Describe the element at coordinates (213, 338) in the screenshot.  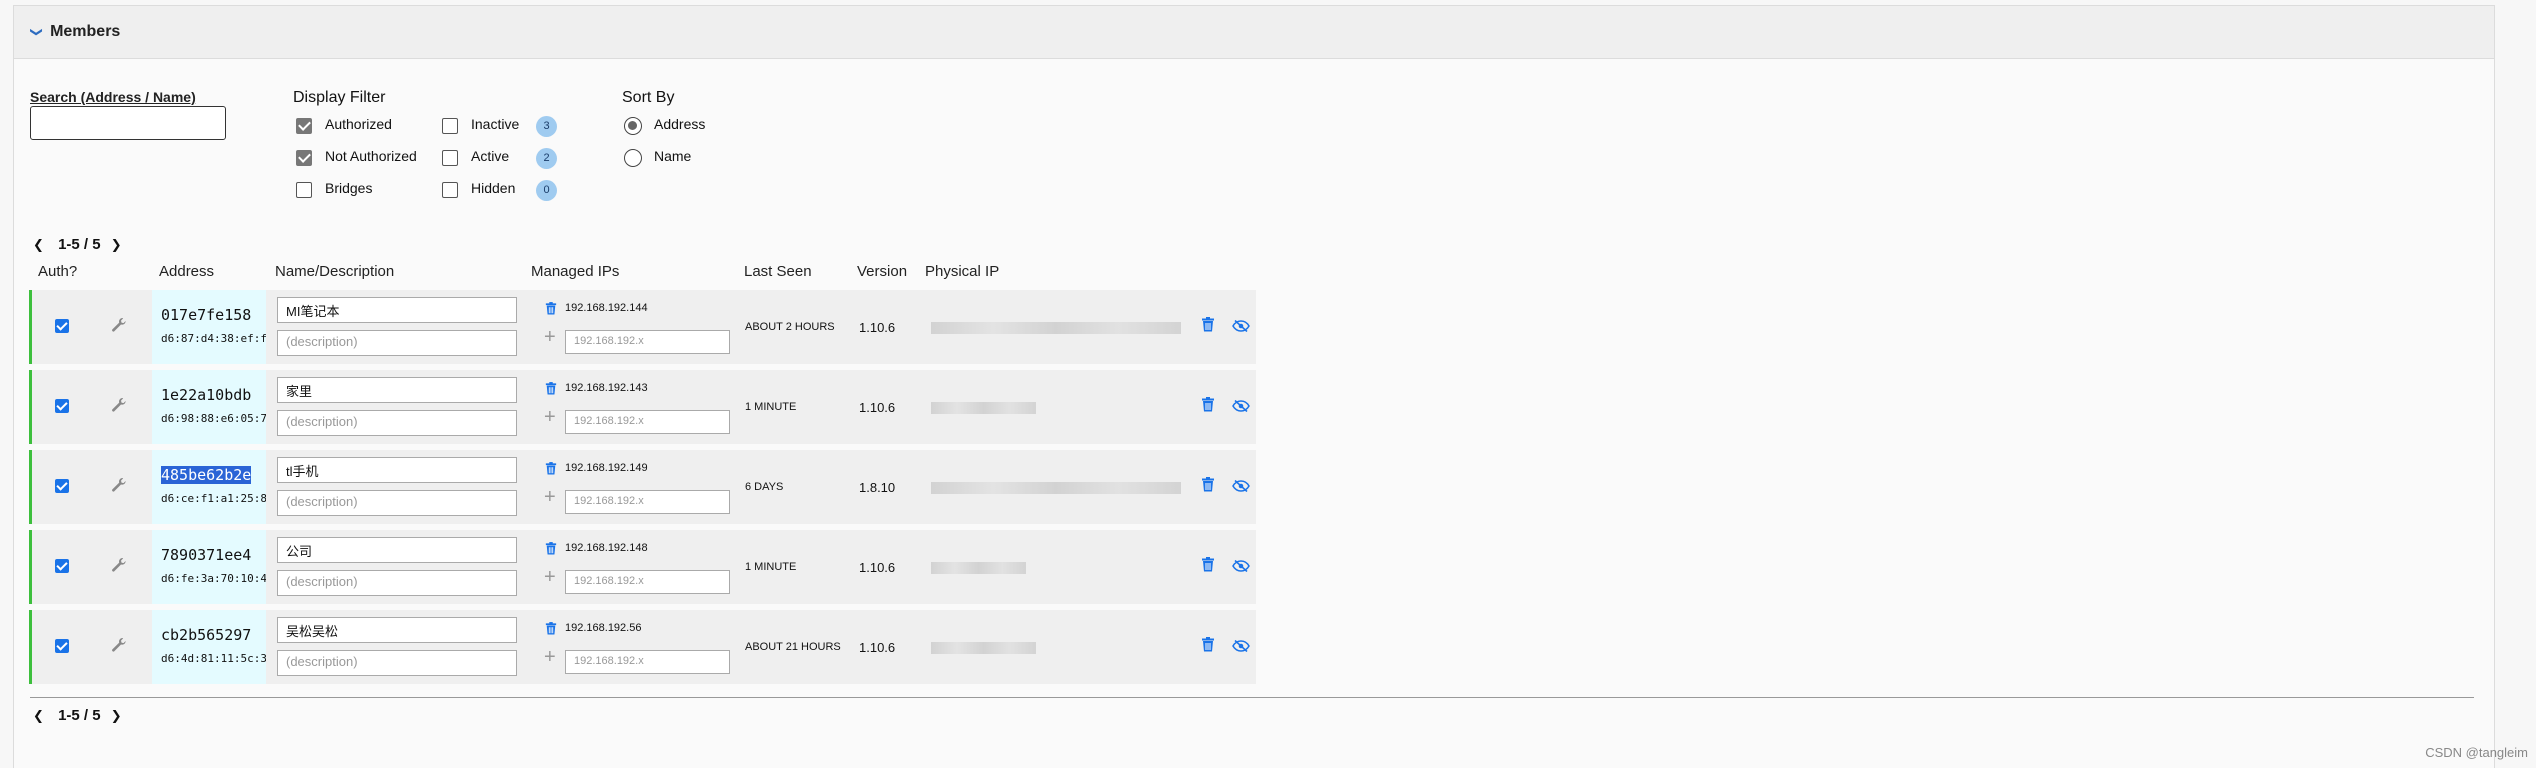
I see `member-mac: d6:87:d4:38:ef:f` at that location.